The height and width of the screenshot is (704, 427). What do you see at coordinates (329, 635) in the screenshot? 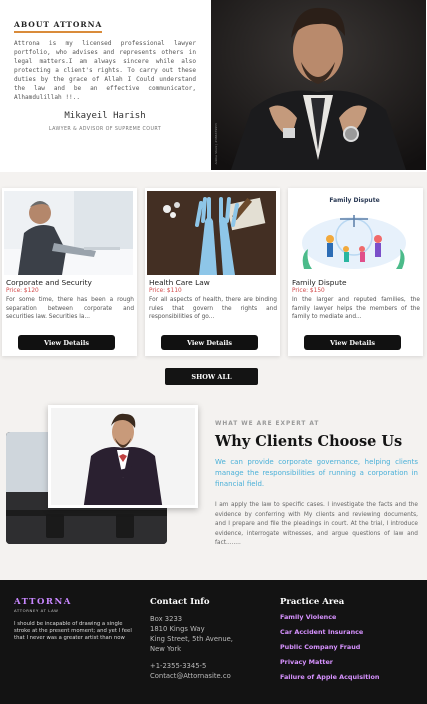
I see `practice-link-car-accident: Car Accident Insurance` at bounding box center [329, 635].